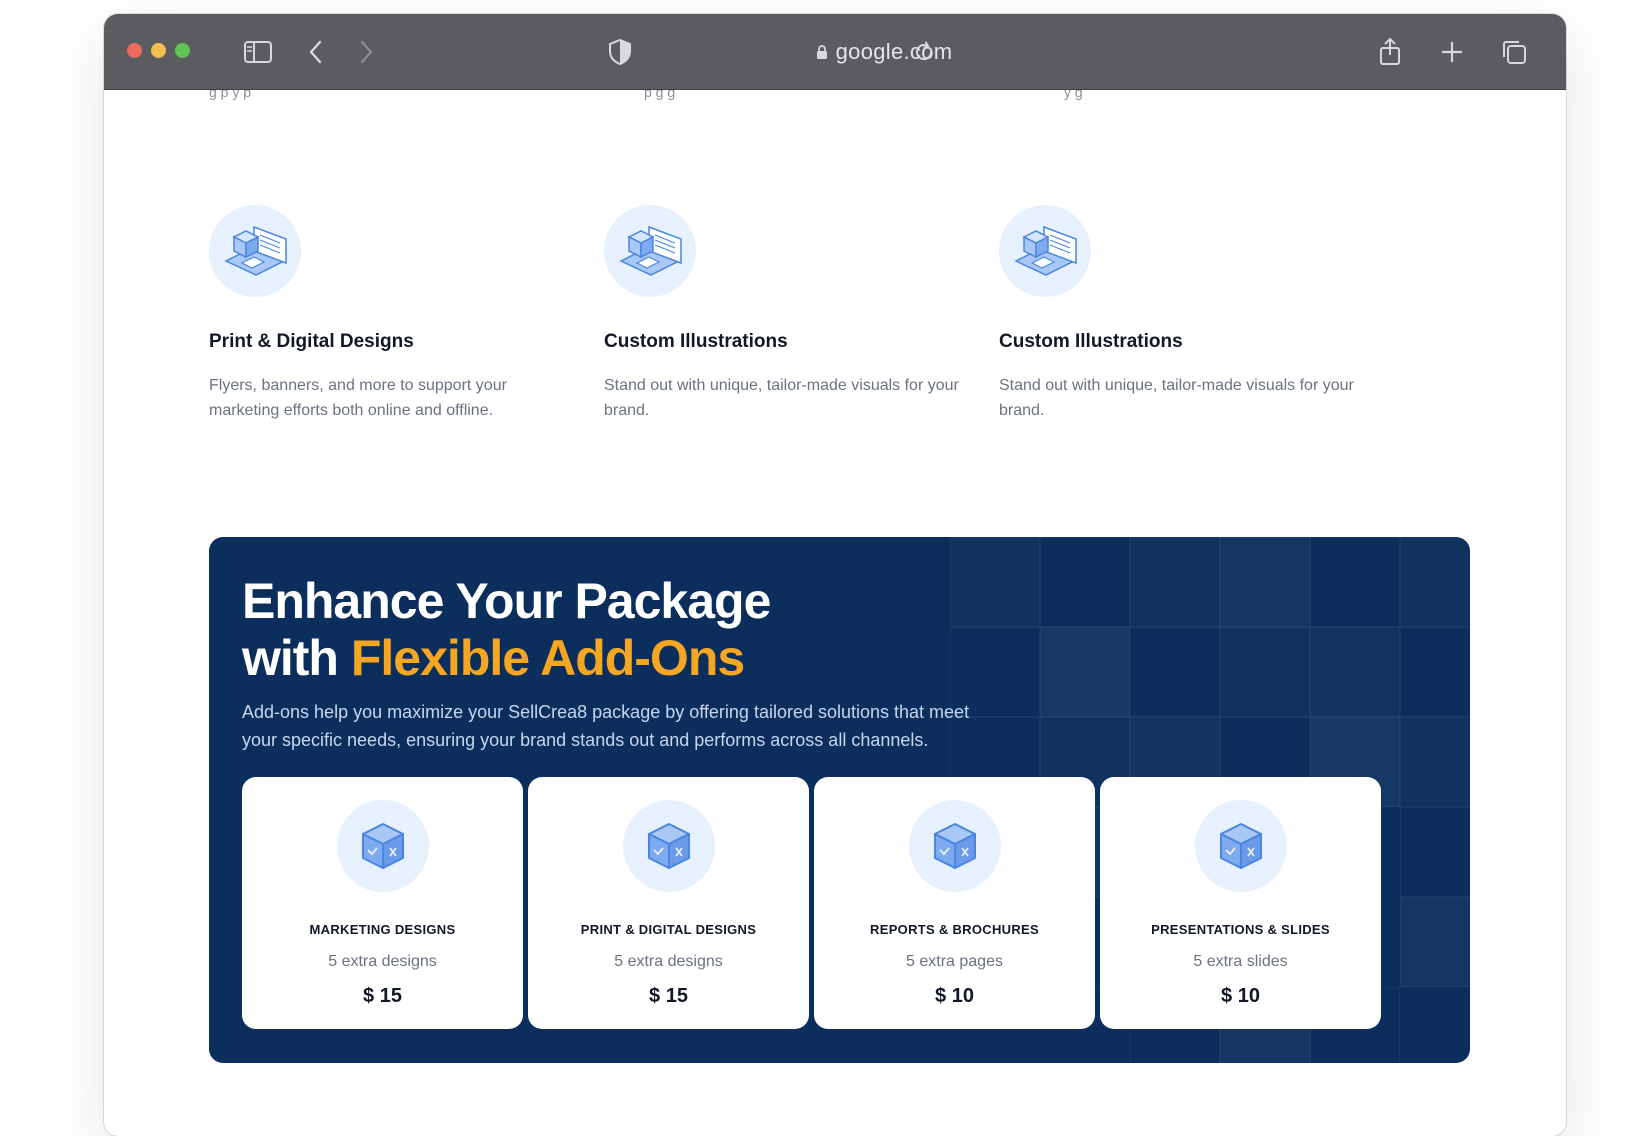 The width and height of the screenshot is (1652, 1136). What do you see at coordinates (316, 52) in the screenshot?
I see `back-icon` at bounding box center [316, 52].